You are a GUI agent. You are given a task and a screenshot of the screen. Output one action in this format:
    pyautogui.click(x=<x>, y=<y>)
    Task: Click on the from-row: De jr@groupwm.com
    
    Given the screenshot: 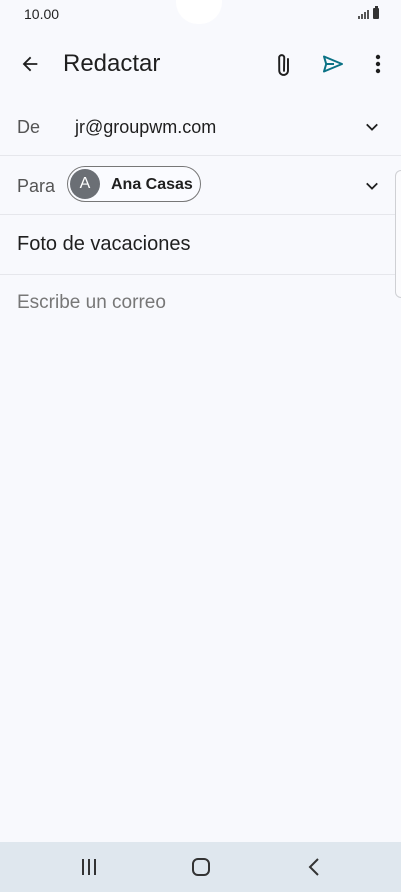 What is the action you would take?
    pyautogui.click(x=200, y=127)
    